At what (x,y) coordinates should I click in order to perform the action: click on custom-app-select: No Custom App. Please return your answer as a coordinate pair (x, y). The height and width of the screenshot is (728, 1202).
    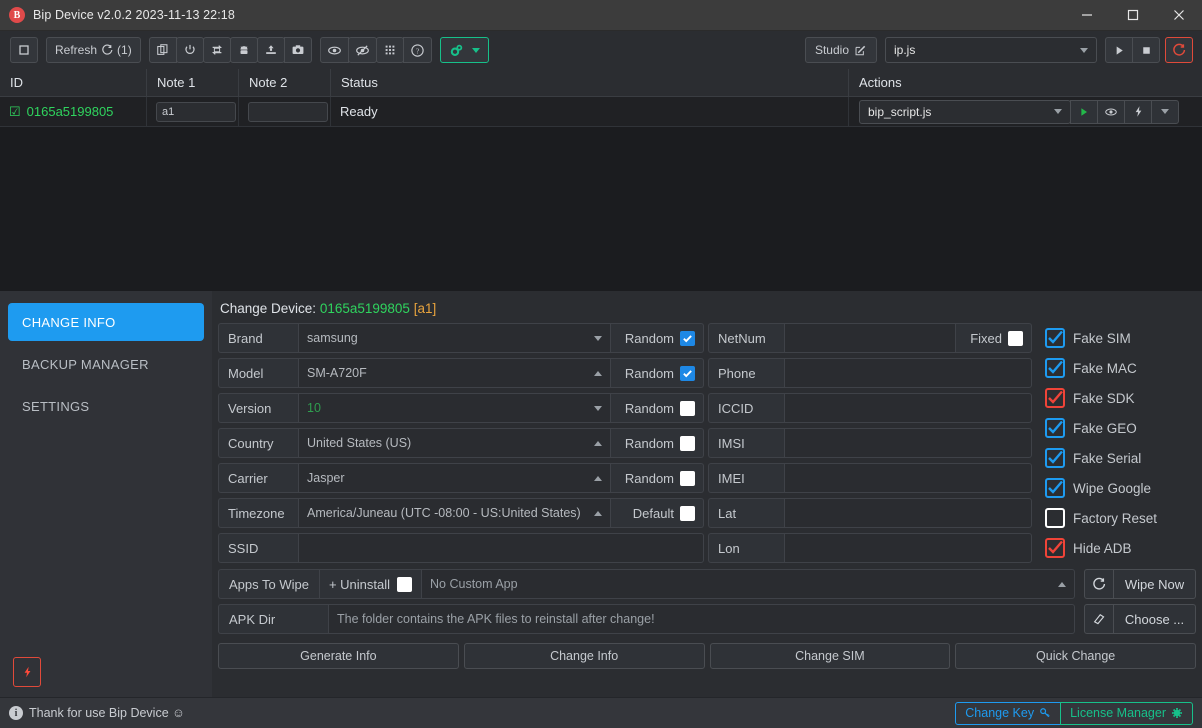
    Looking at the image, I should click on (748, 584).